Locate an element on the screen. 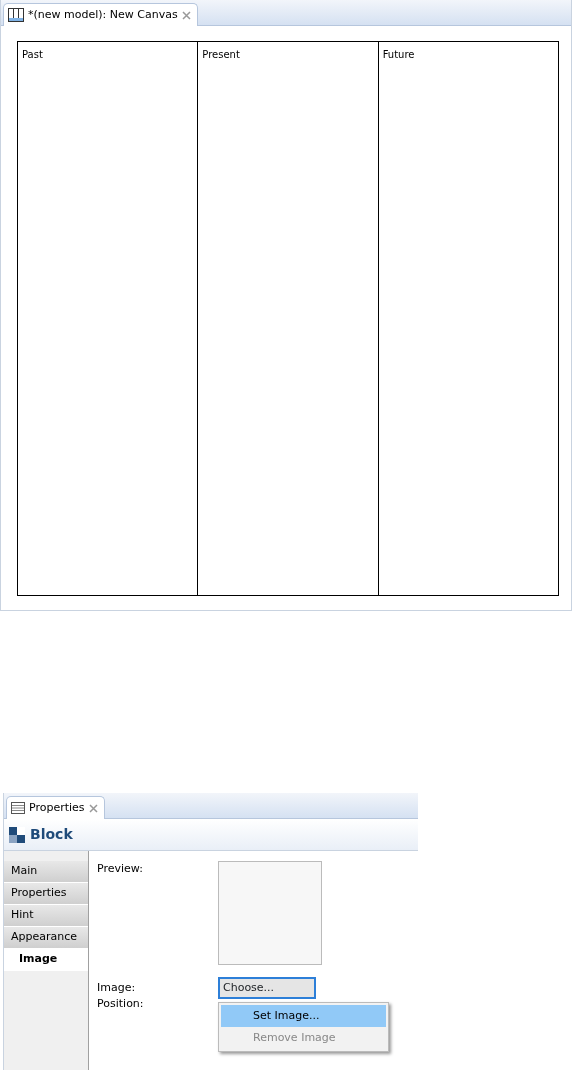  section-tab: Image is located at coordinates (46, 960).